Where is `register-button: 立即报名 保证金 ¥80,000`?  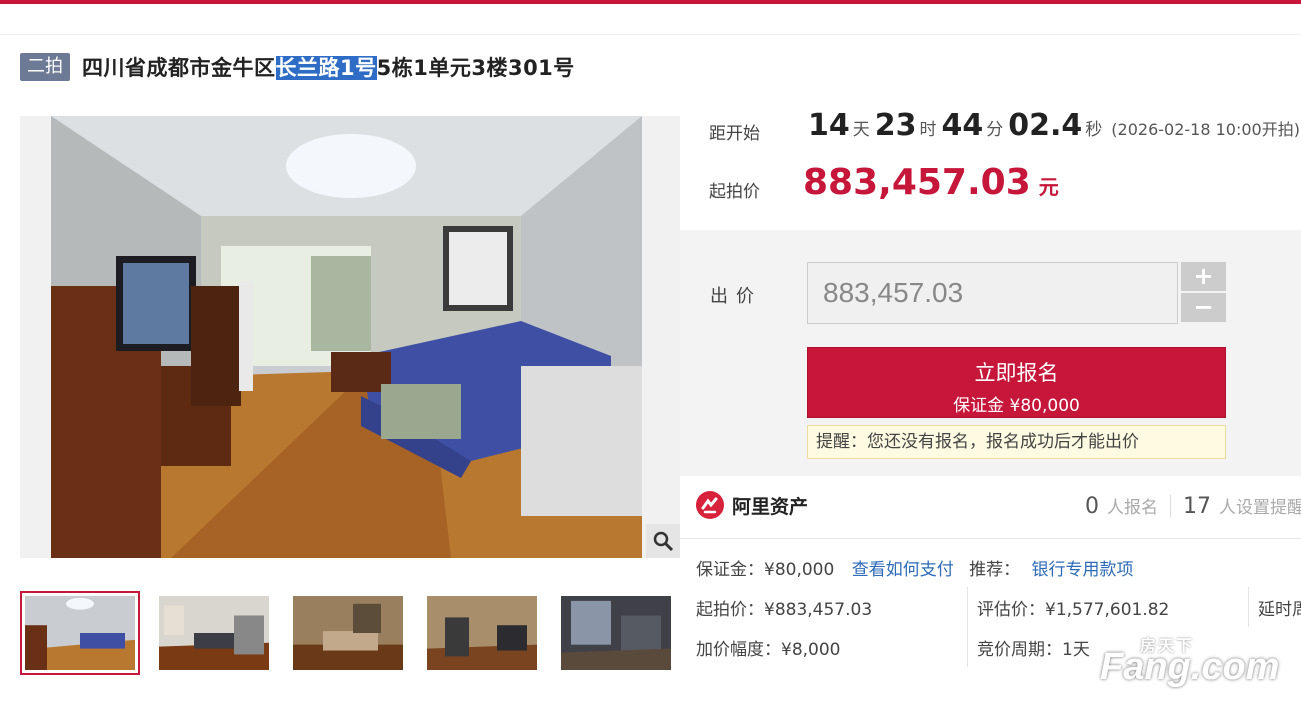
register-button: 立即报名 保证金 ¥80,000 is located at coordinates (1016, 382).